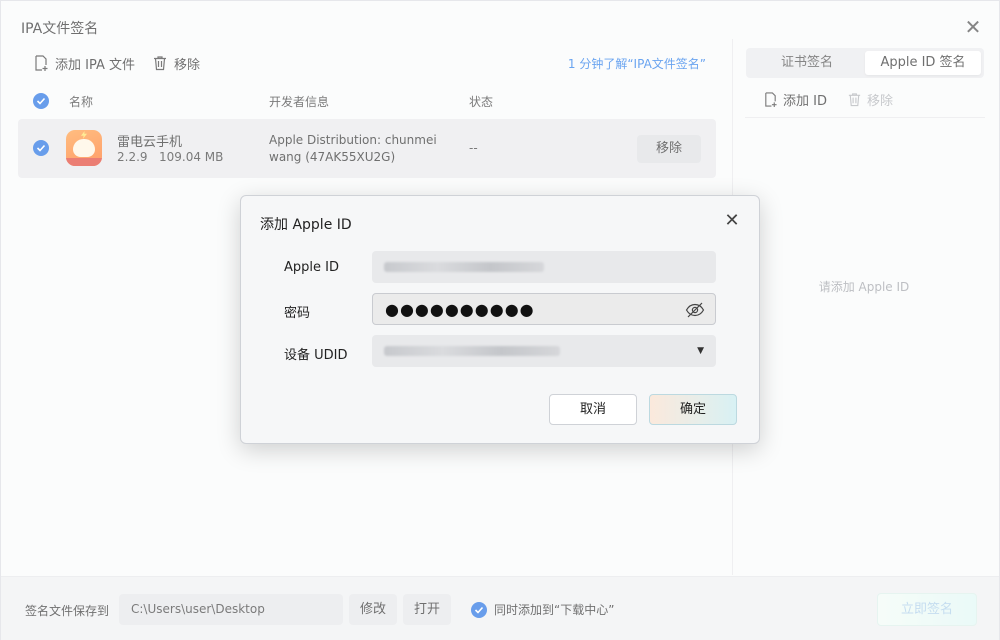 Image resolution: width=1000 pixels, height=640 pixels. What do you see at coordinates (732, 221) in the screenshot?
I see `close-icon: ✕` at bounding box center [732, 221].